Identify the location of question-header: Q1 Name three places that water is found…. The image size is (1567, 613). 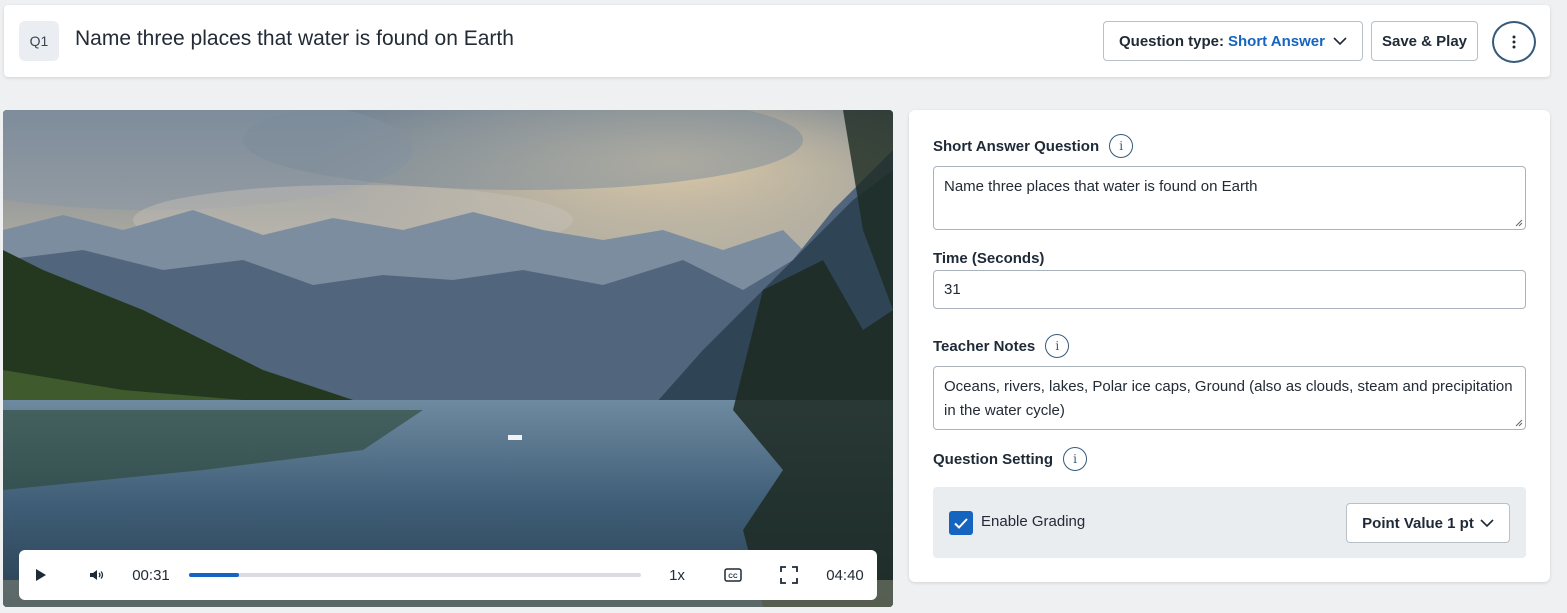
(777, 41).